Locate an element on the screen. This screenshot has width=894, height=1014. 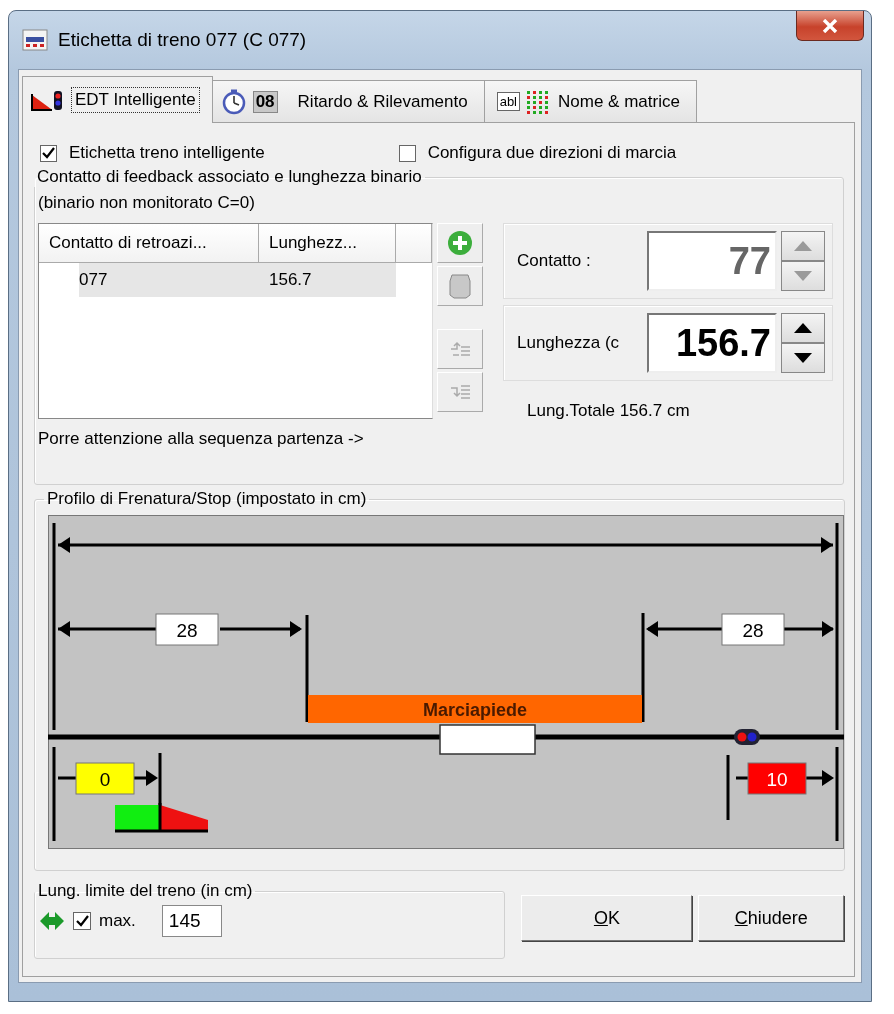
close-icon is located at coordinates (830, 25).